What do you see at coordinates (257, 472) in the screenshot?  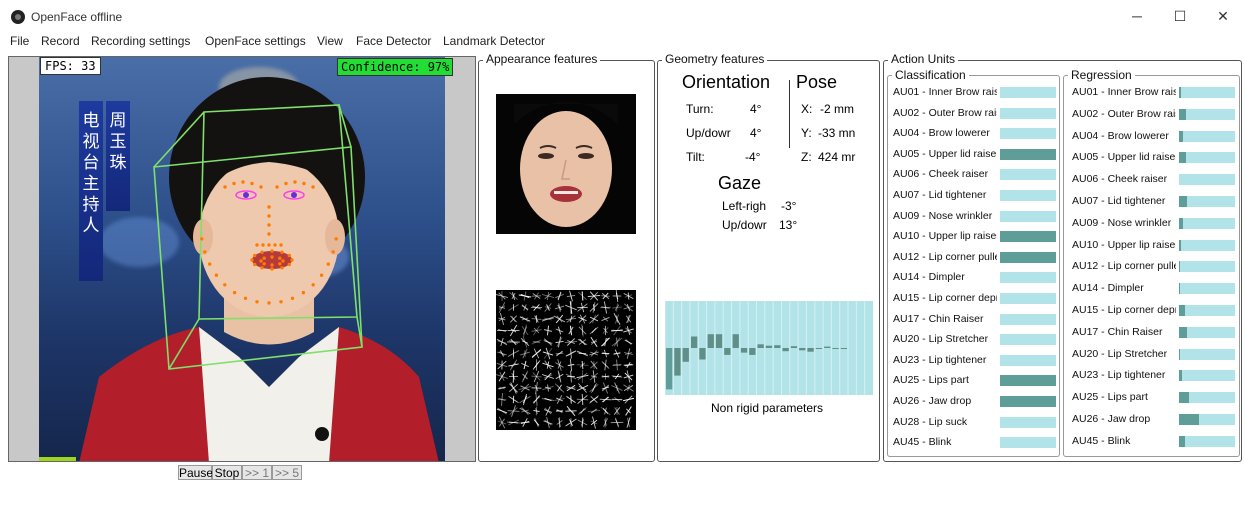 I see `skip-1-button: >> 1` at bounding box center [257, 472].